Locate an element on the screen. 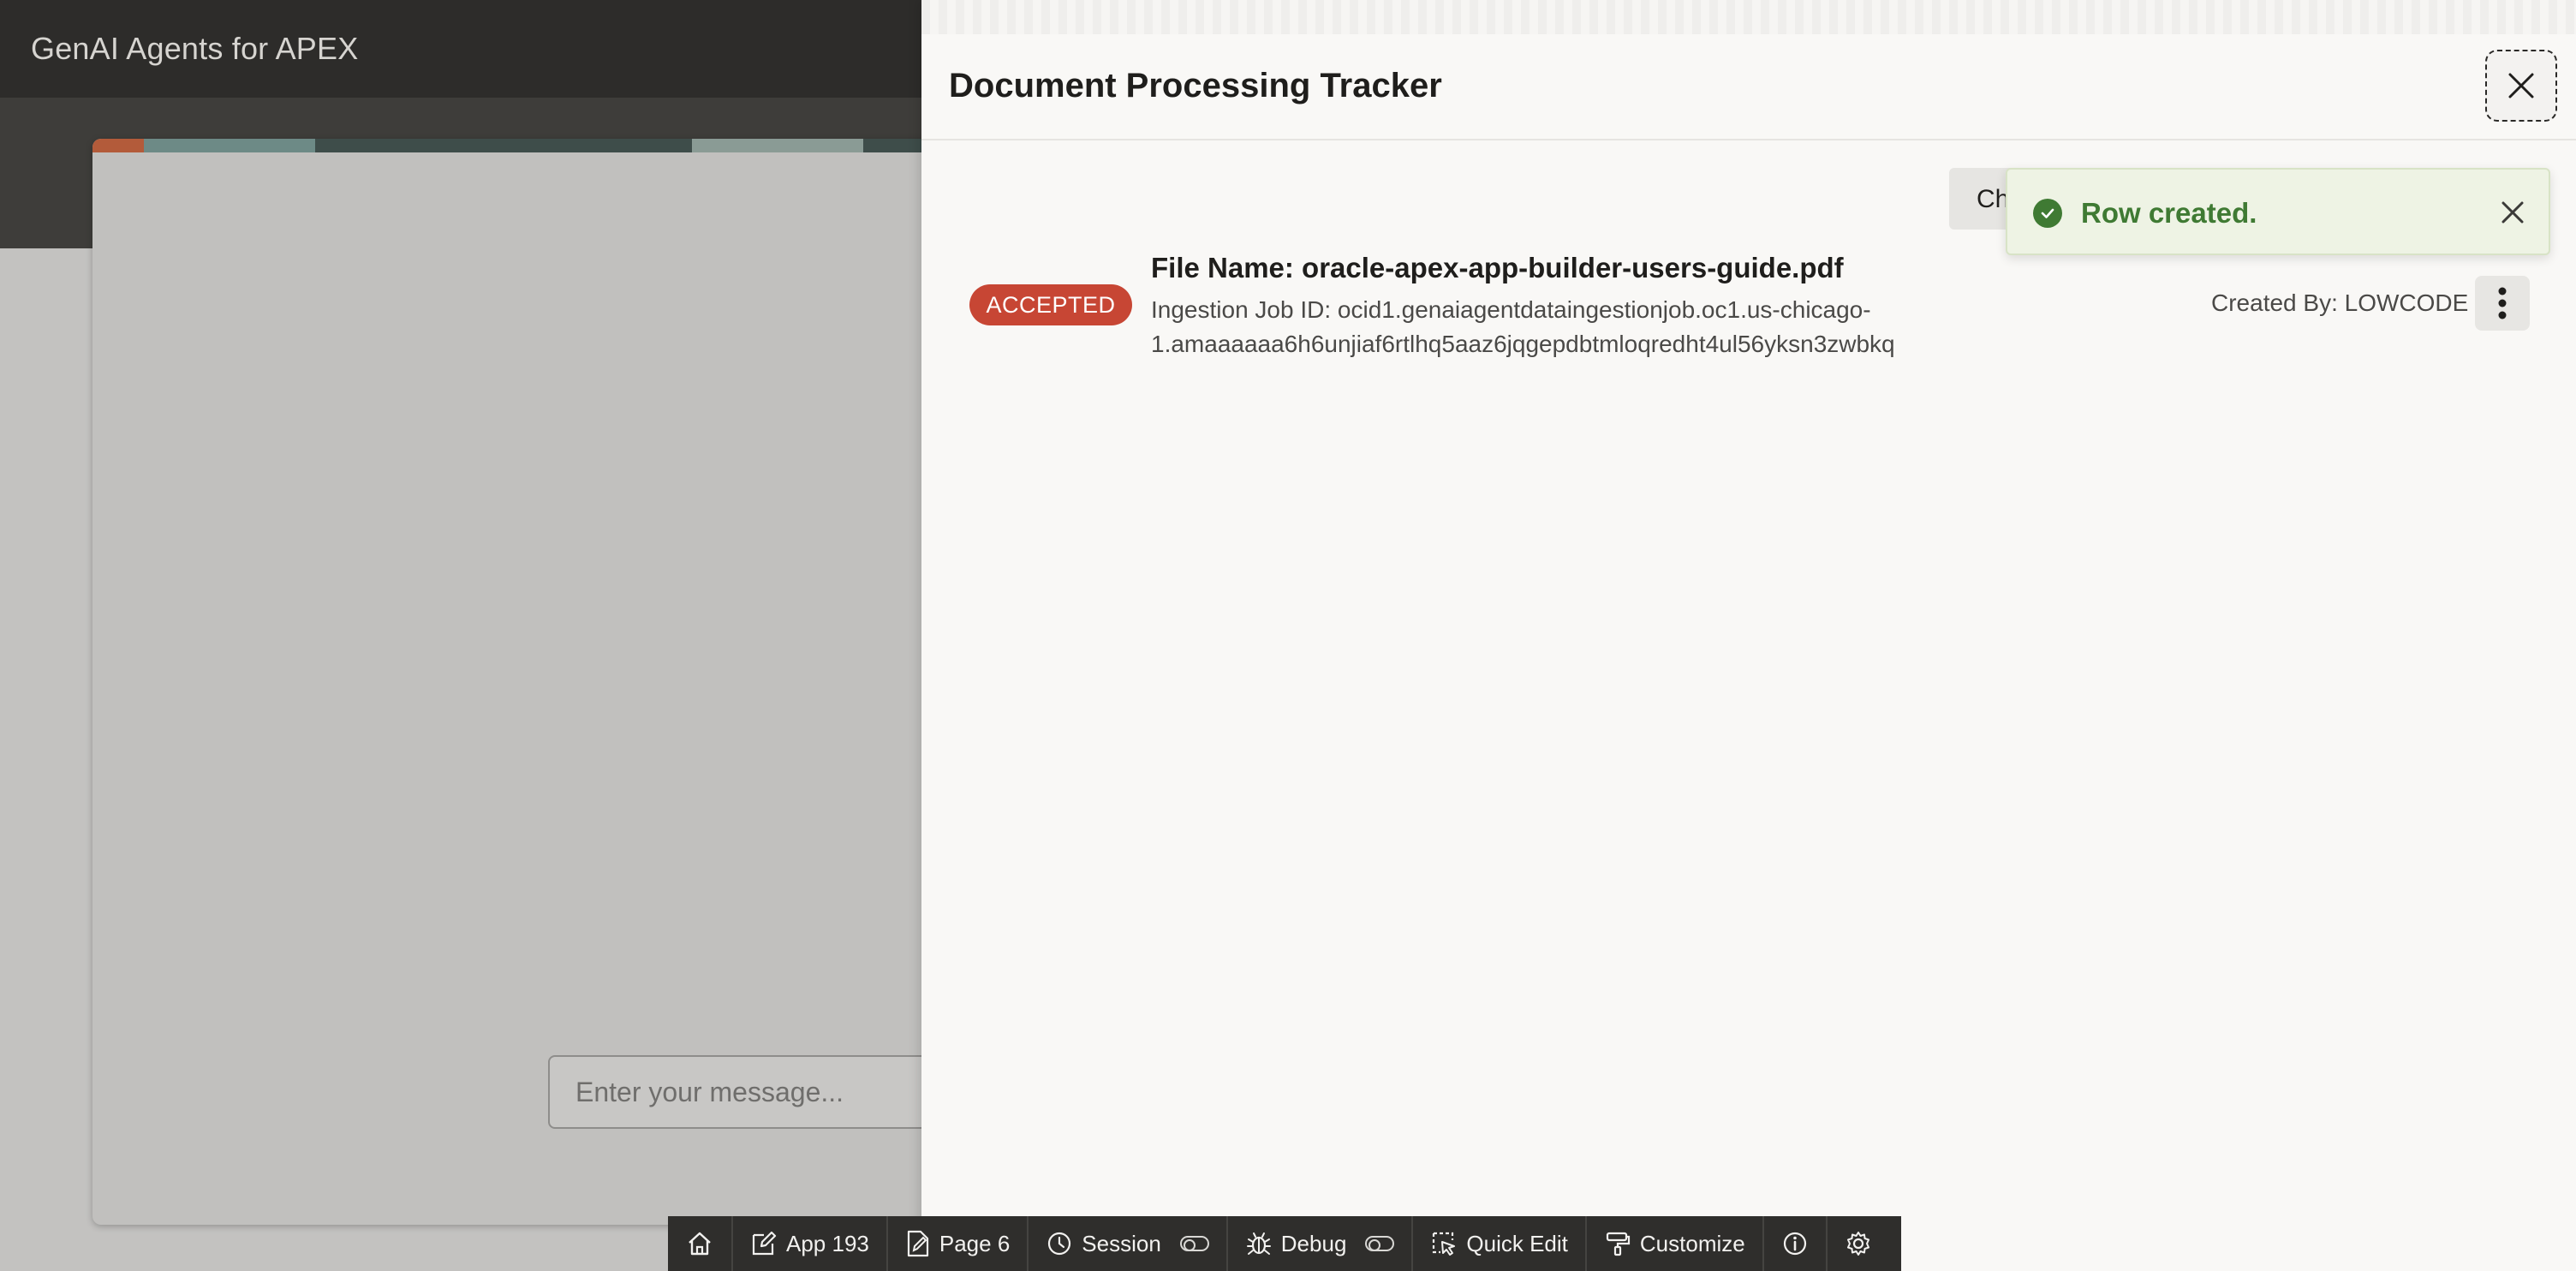 This screenshot has width=2576, height=1271. devbar-app-label: App 193 is located at coordinates (827, 1243).